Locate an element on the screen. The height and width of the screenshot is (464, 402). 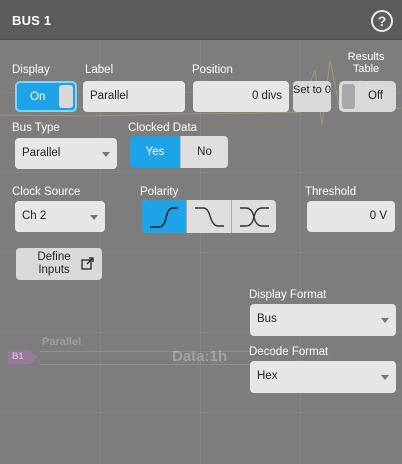
results-table-label: Results Table is located at coordinates (366, 63).